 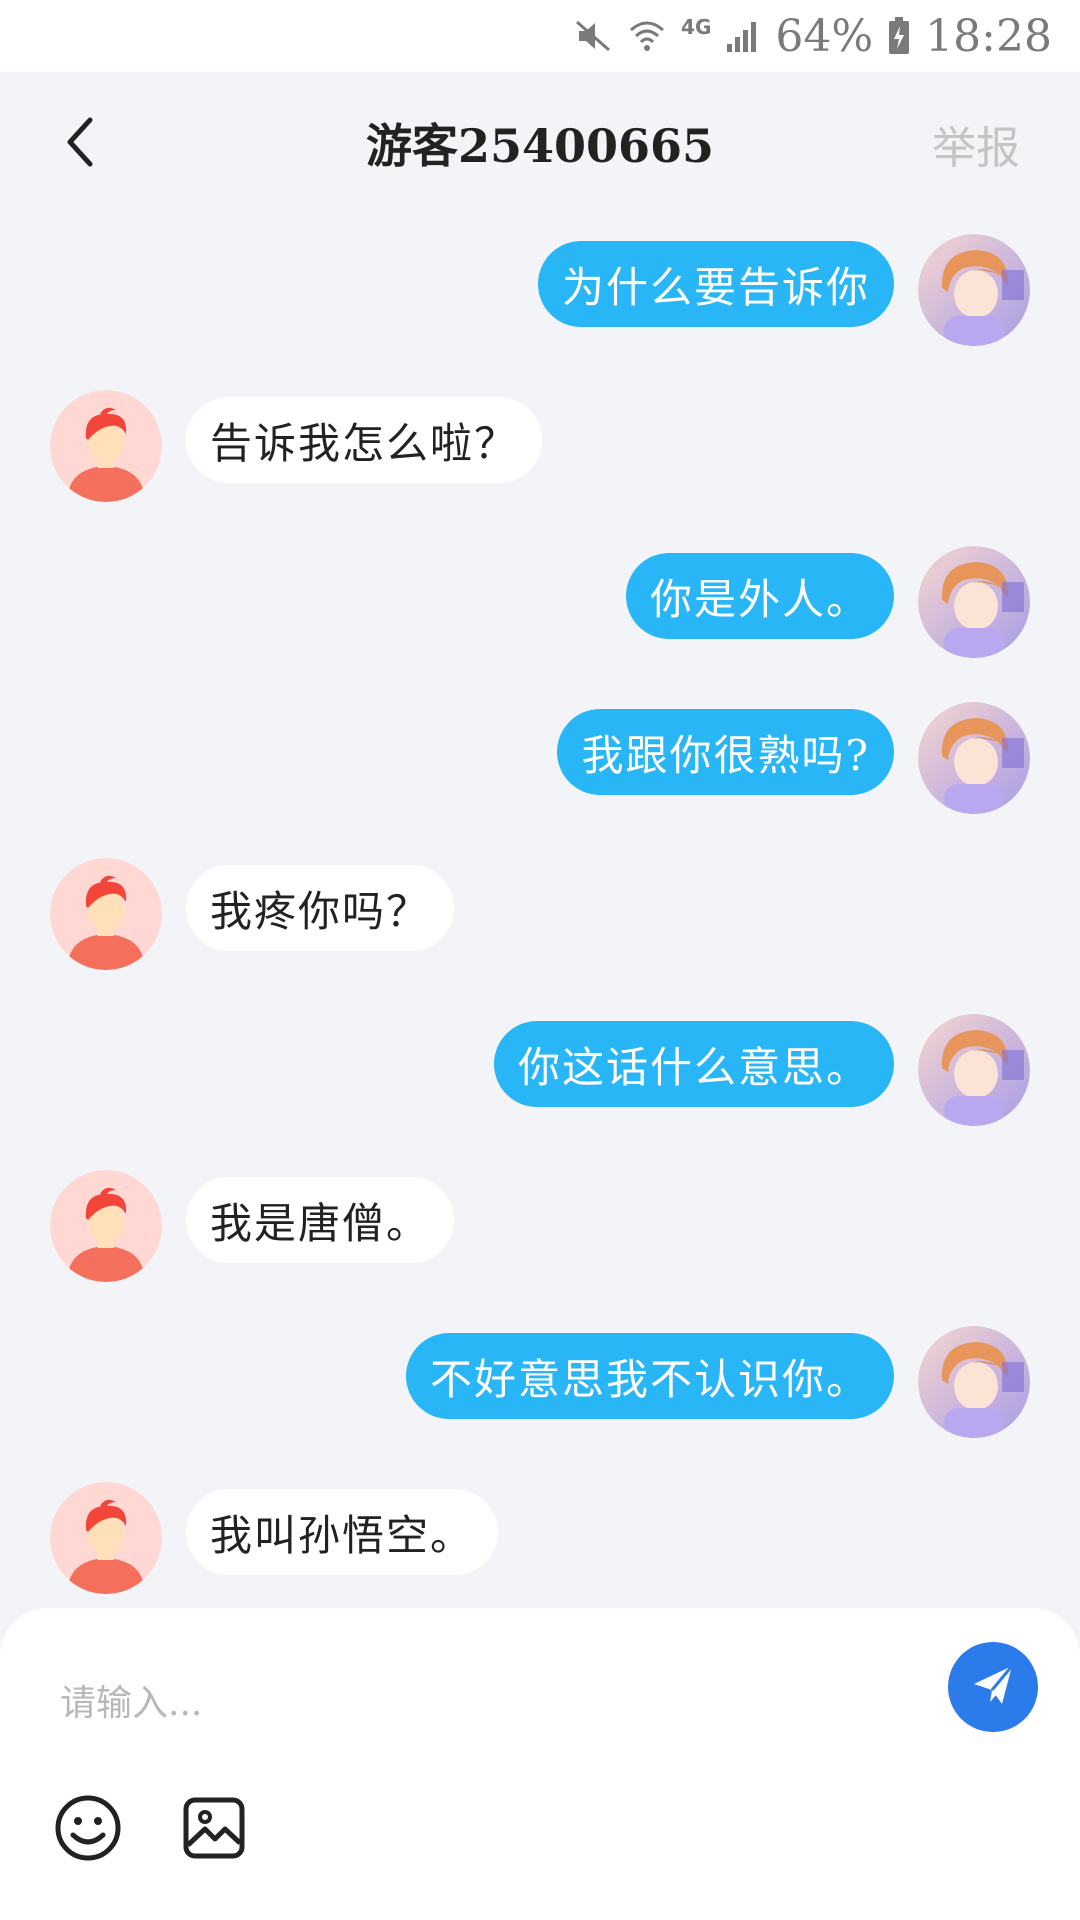 I want to click on received-message-bubble: 我叫孙悟空。, so click(x=342, y=1532).